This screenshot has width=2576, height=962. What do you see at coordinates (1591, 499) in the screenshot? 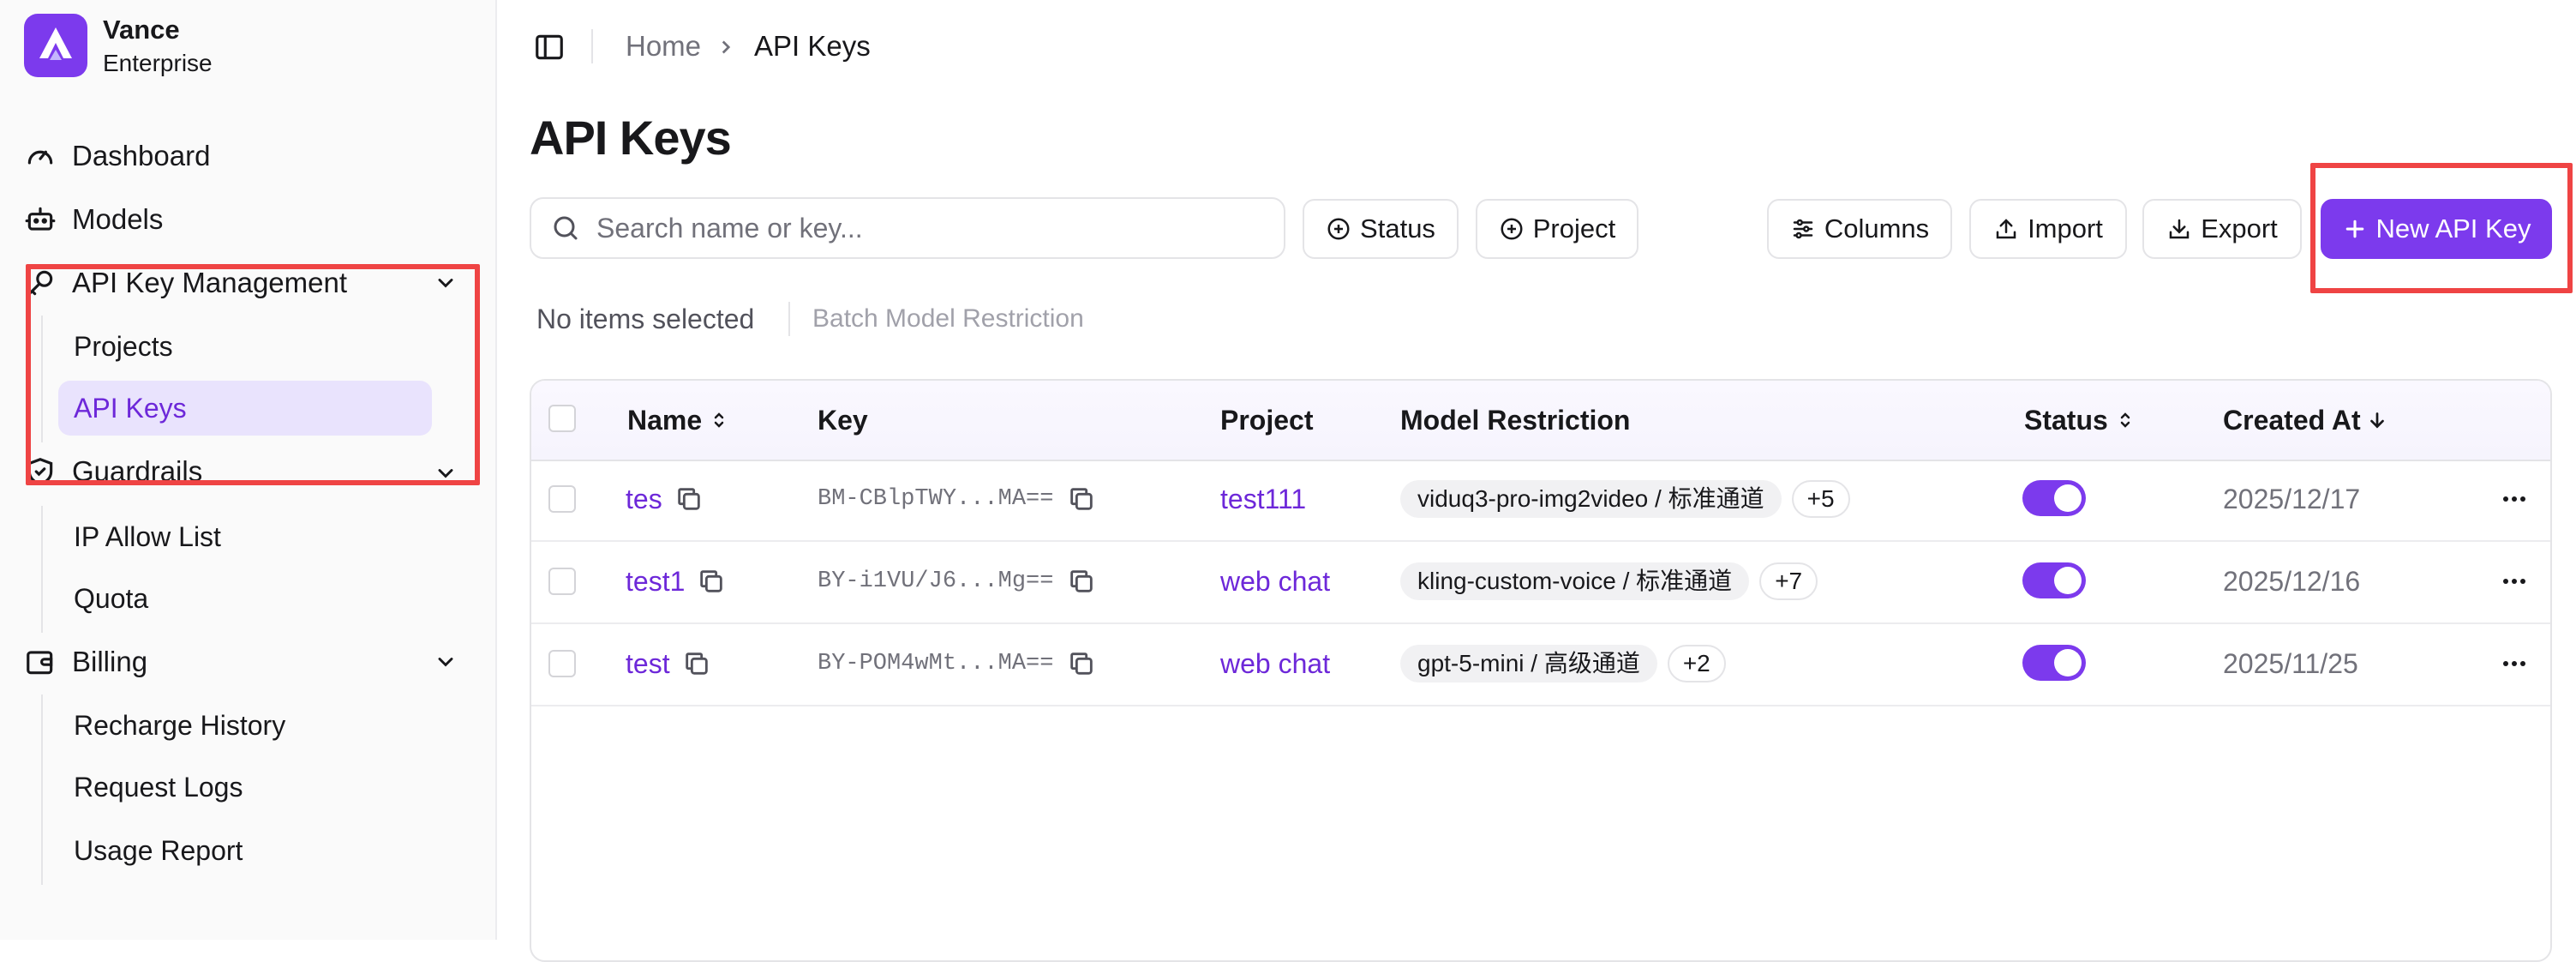
I see `model-chip: viduq3-pro-img2video / 标准通道` at bounding box center [1591, 499].